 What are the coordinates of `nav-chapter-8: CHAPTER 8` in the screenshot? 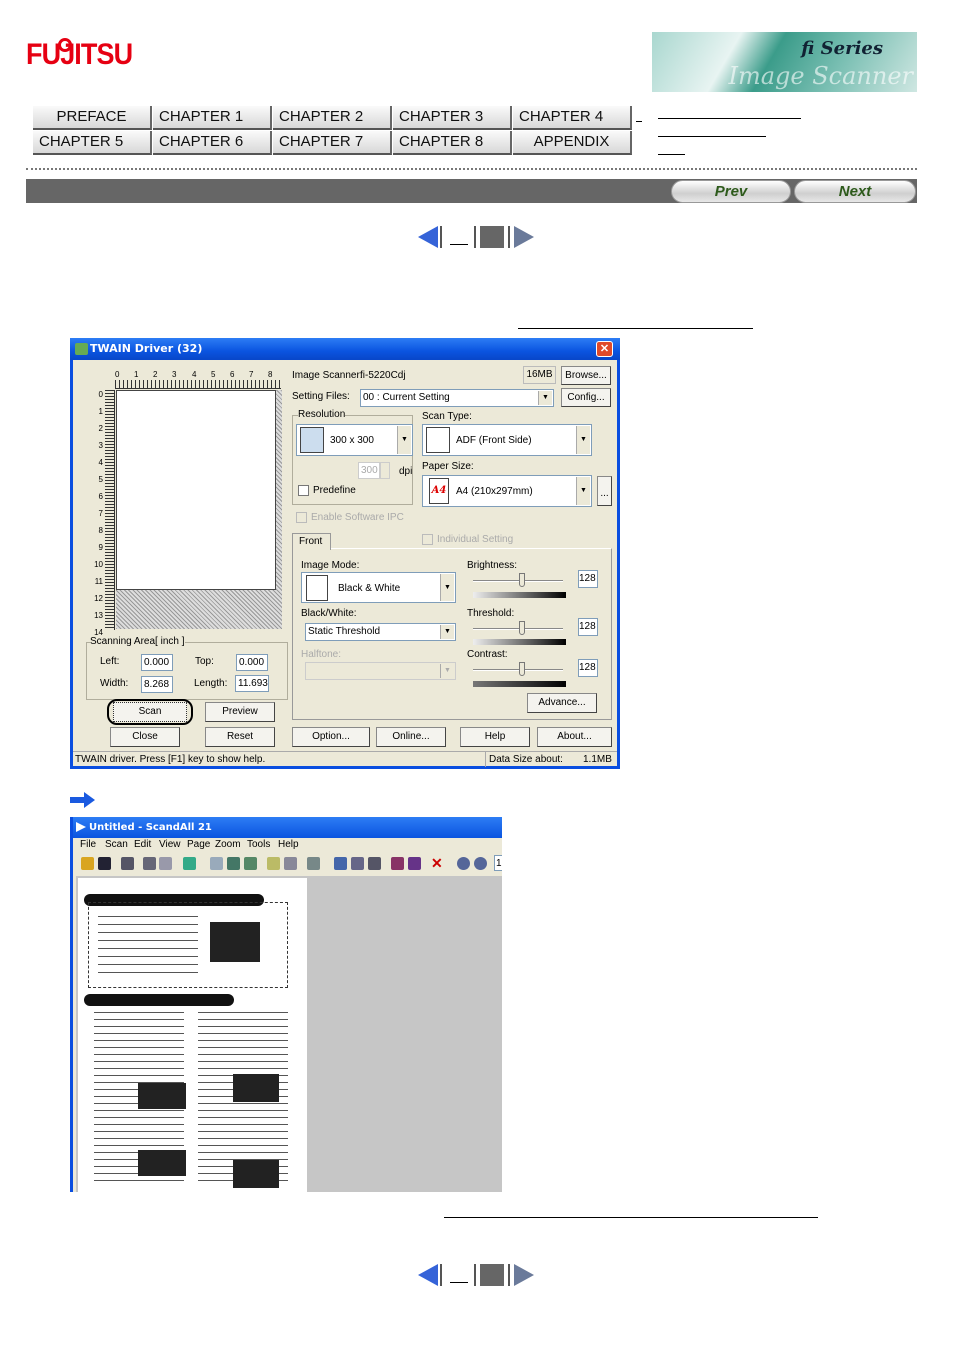 It's located at (452, 143).